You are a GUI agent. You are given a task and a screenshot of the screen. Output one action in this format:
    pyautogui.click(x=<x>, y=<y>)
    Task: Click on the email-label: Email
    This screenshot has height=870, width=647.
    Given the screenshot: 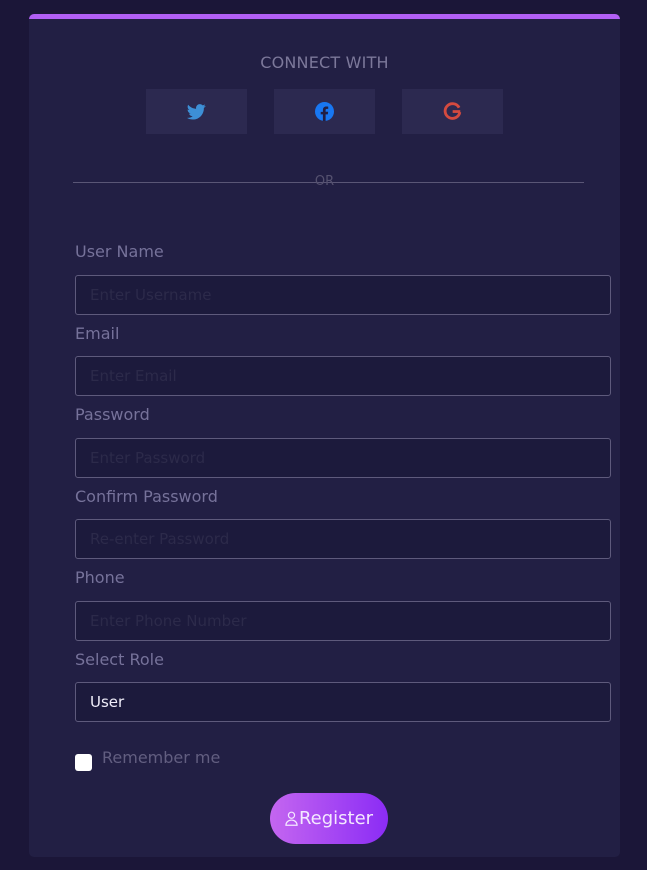 What is the action you would take?
    pyautogui.click(x=97, y=333)
    